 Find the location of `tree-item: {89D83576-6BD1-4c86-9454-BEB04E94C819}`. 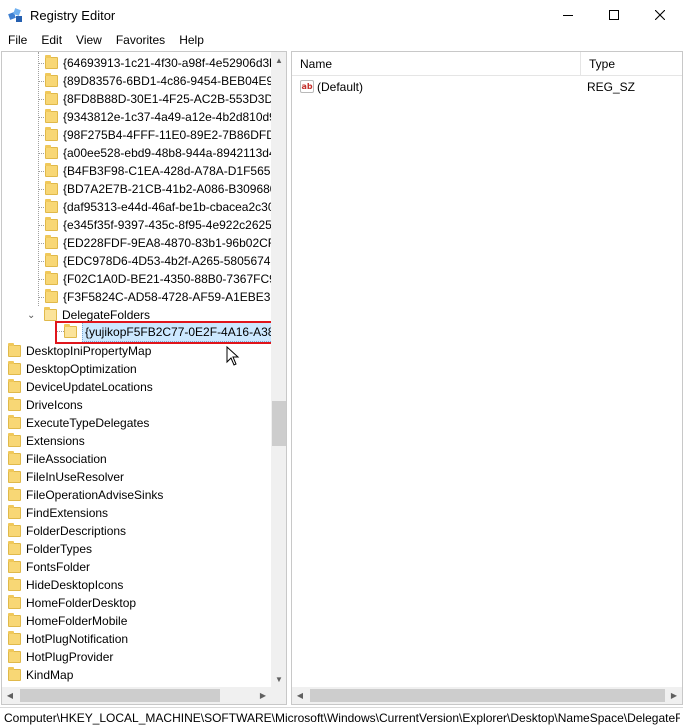

tree-item: {89D83576-6BD1-4c86-9454-BEB04E94C819} is located at coordinates (158, 81).